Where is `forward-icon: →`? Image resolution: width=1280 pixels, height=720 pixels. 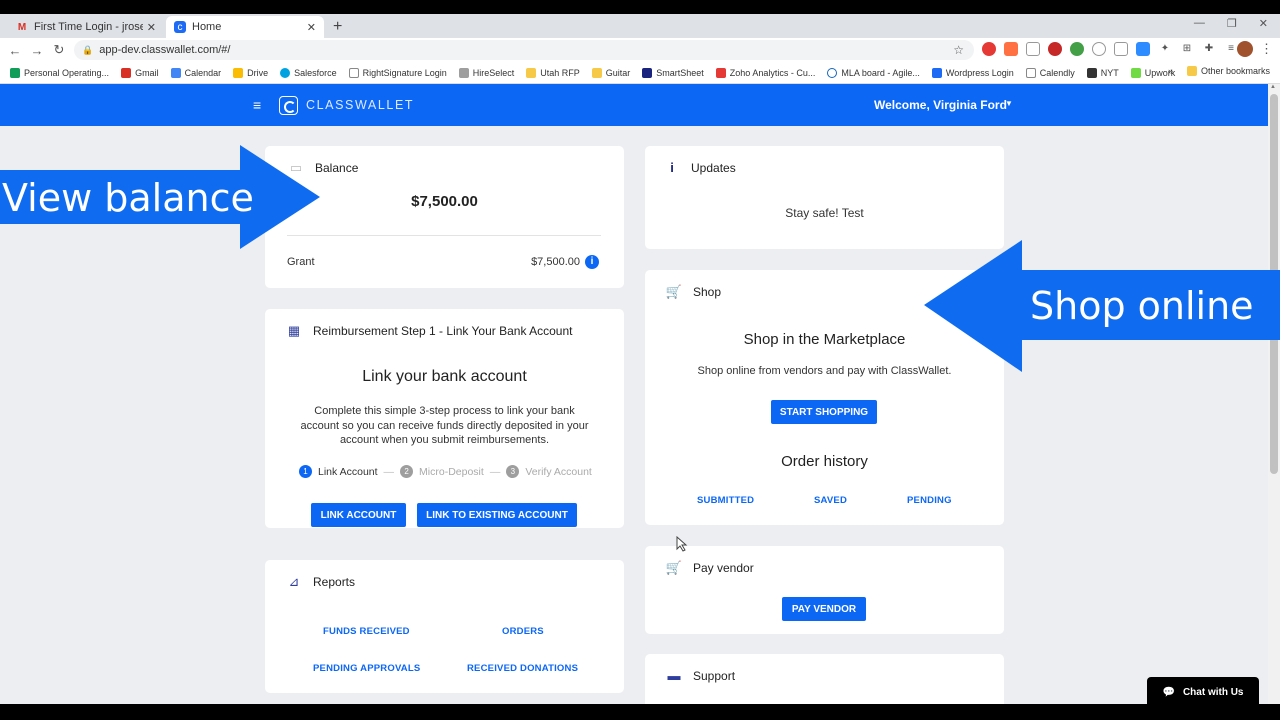 forward-icon: → is located at coordinates (37, 50).